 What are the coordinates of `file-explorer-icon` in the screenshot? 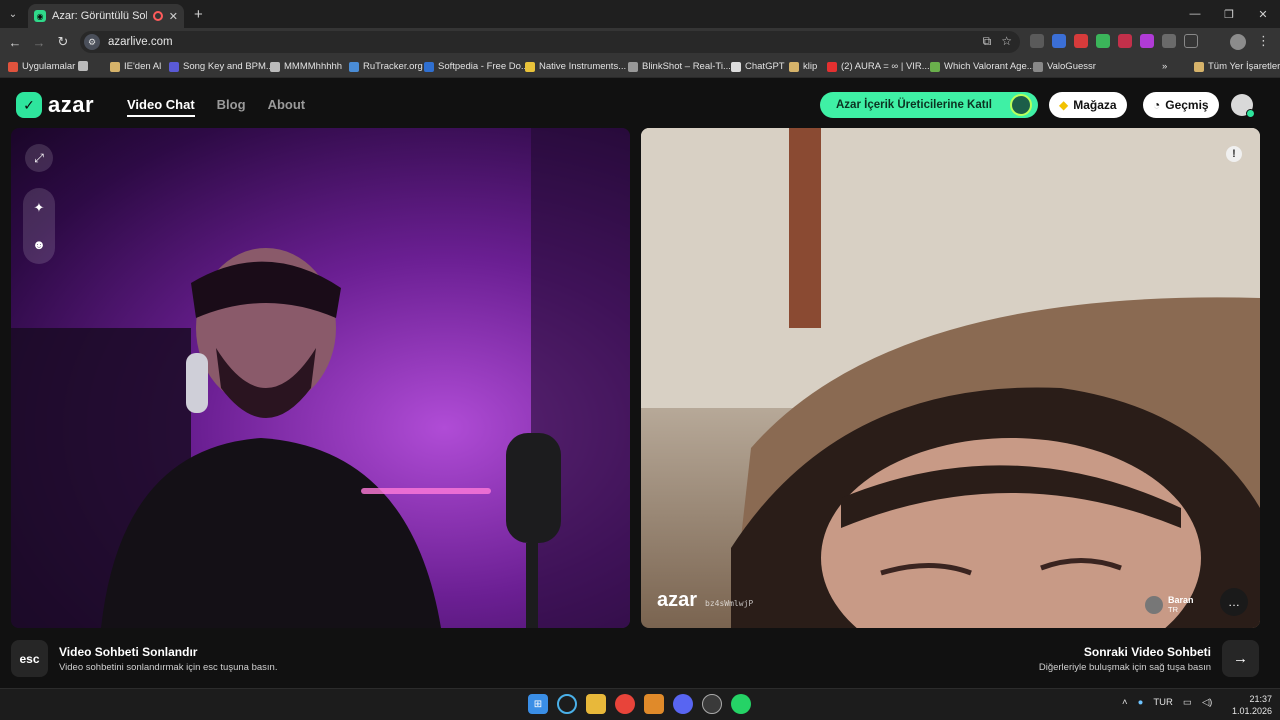 It's located at (596, 704).